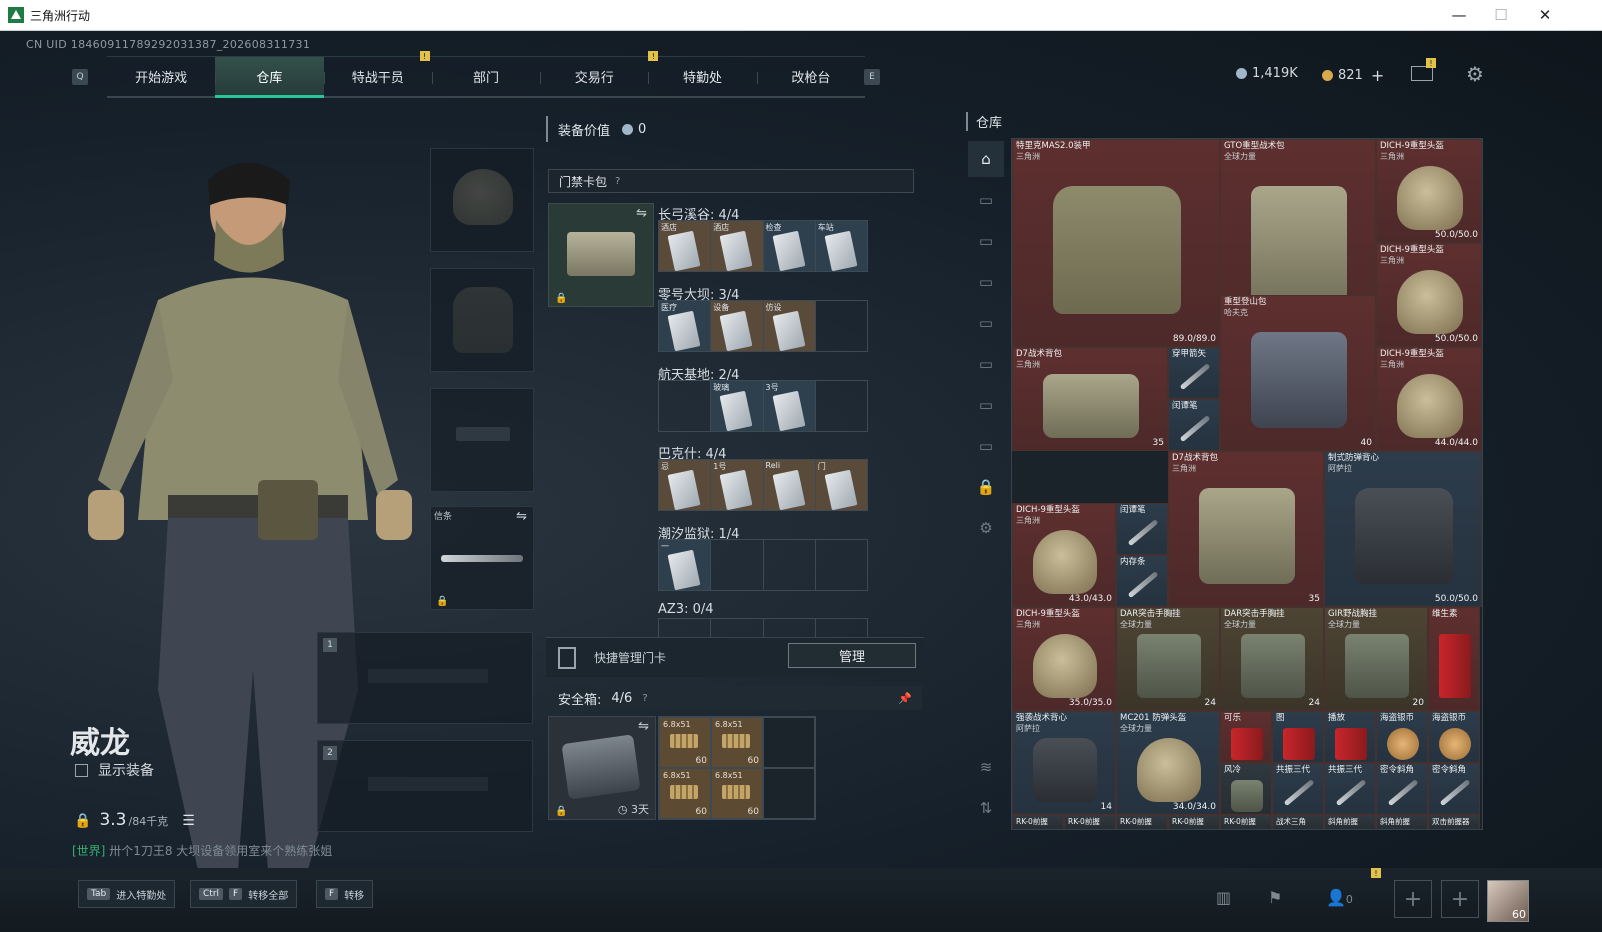 This screenshot has height=932, width=1602. I want to click on warehouse-item: 制式防弹背心 阿萨拉 50.0/50.0, so click(1403, 529).